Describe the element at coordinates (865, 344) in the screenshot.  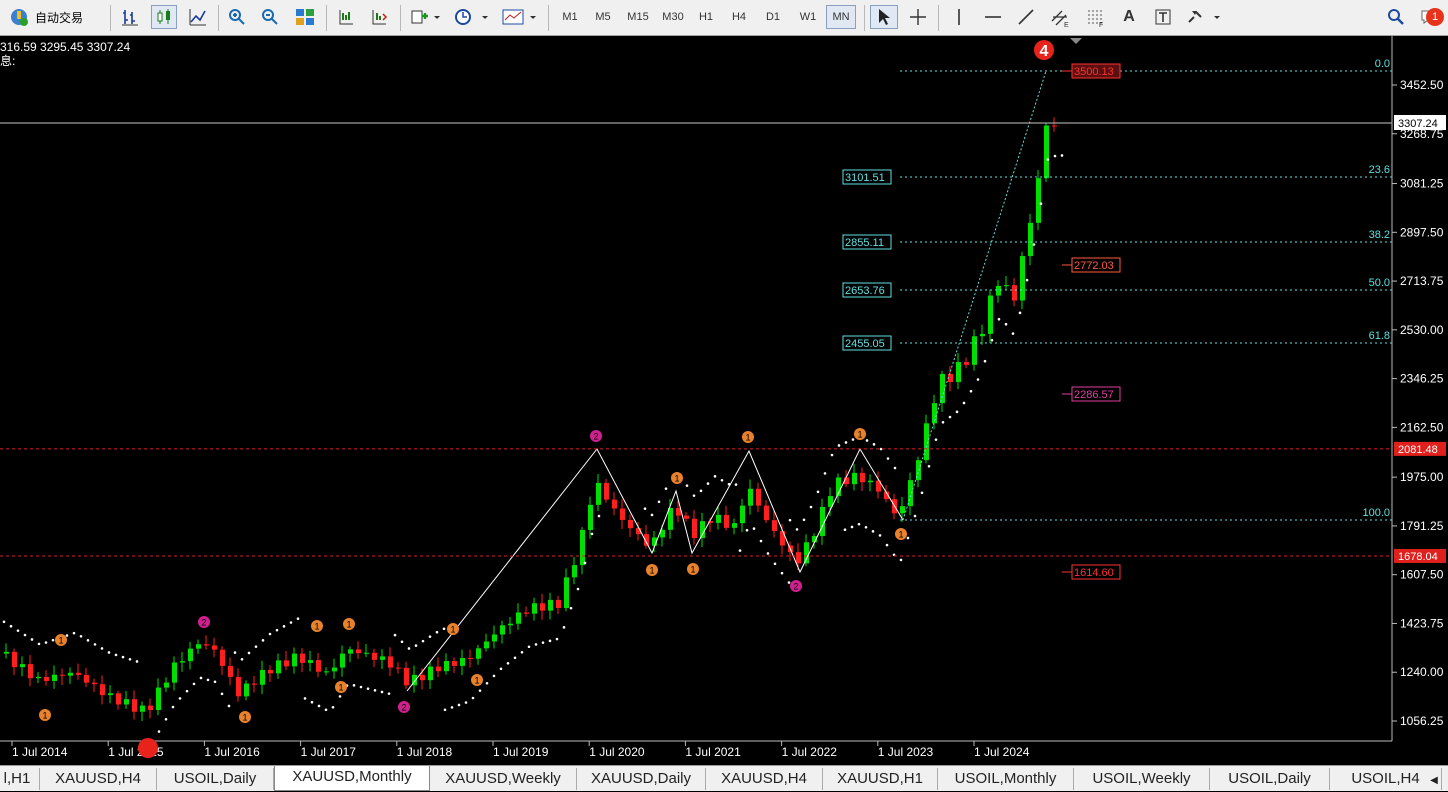
I see `fib-price-label: 2455.05` at that location.